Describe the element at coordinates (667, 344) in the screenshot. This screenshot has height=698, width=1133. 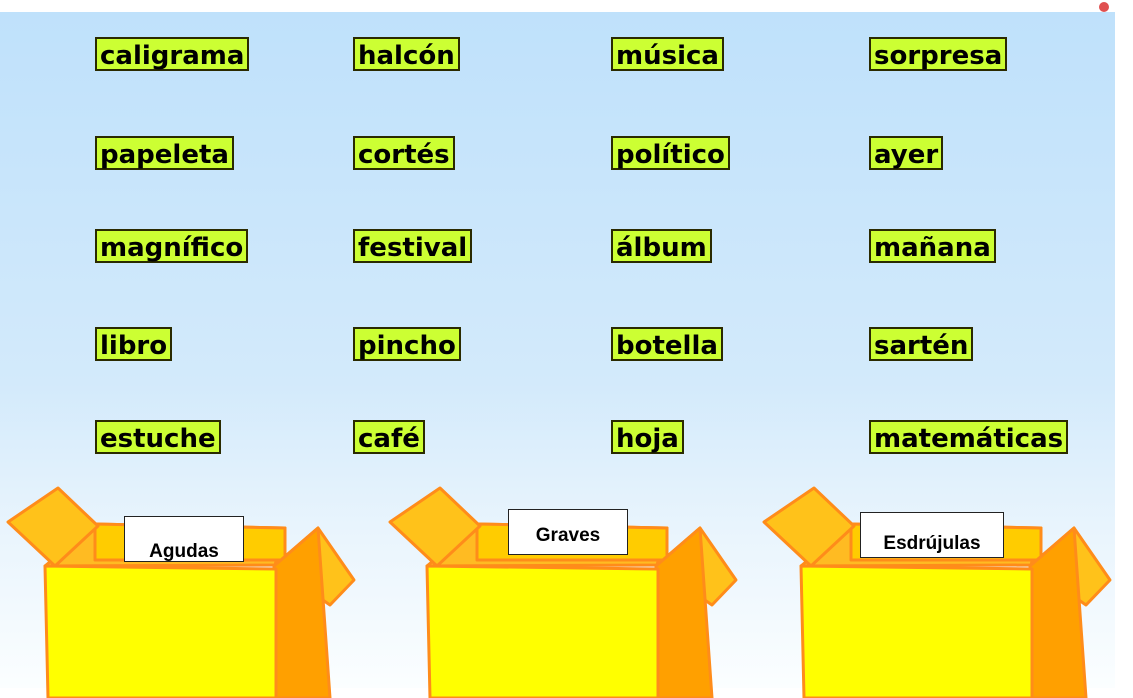
I see `word-tile: botella` at that location.